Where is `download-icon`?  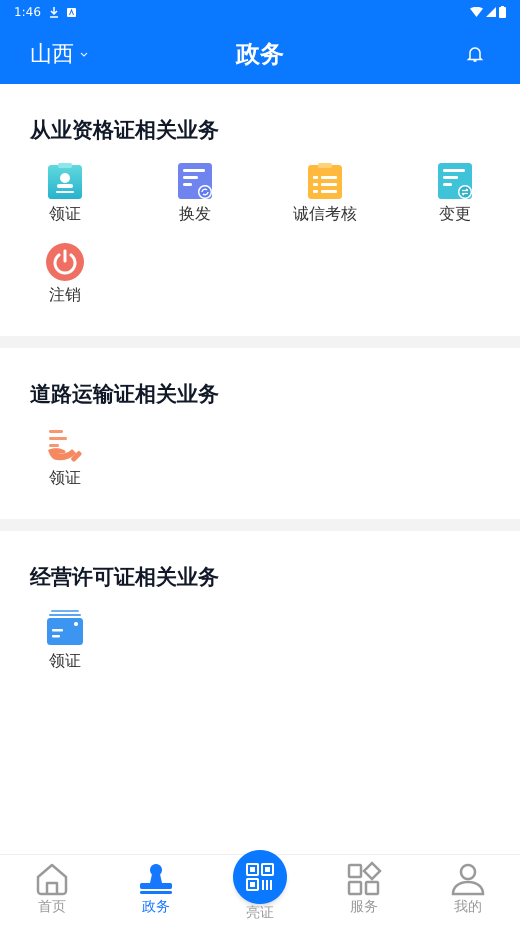 download-icon is located at coordinates (53, 12).